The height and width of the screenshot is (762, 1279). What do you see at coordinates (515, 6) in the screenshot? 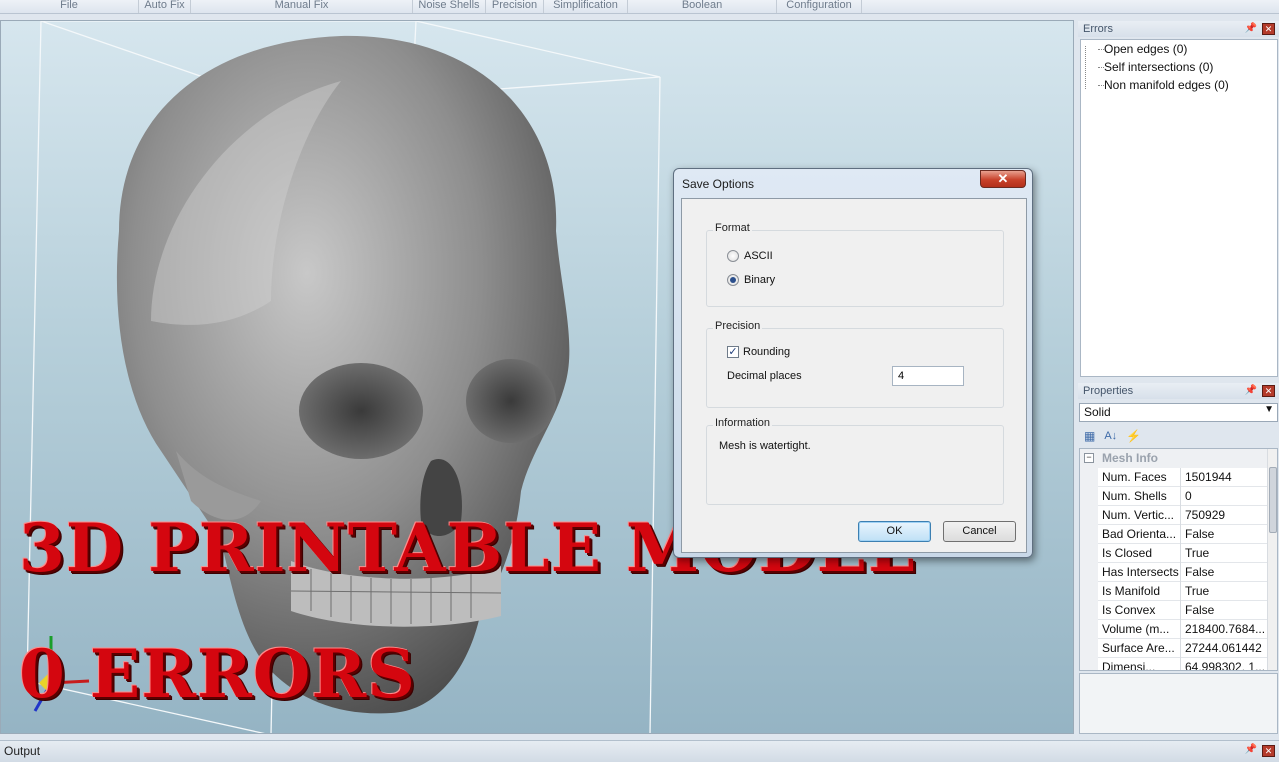
I see `ribbon-group-precision: Precision` at bounding box center [515, 6].